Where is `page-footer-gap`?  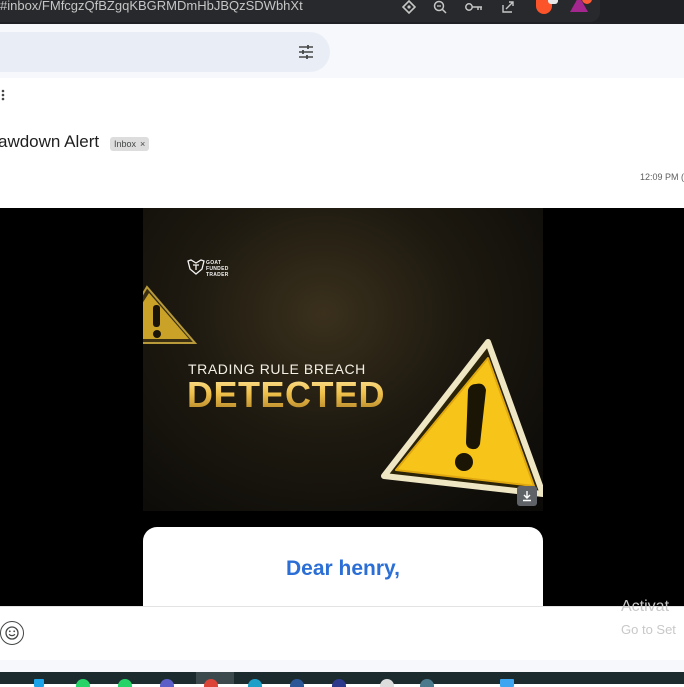 page-footer-gap is located at coordinates (342, 666).